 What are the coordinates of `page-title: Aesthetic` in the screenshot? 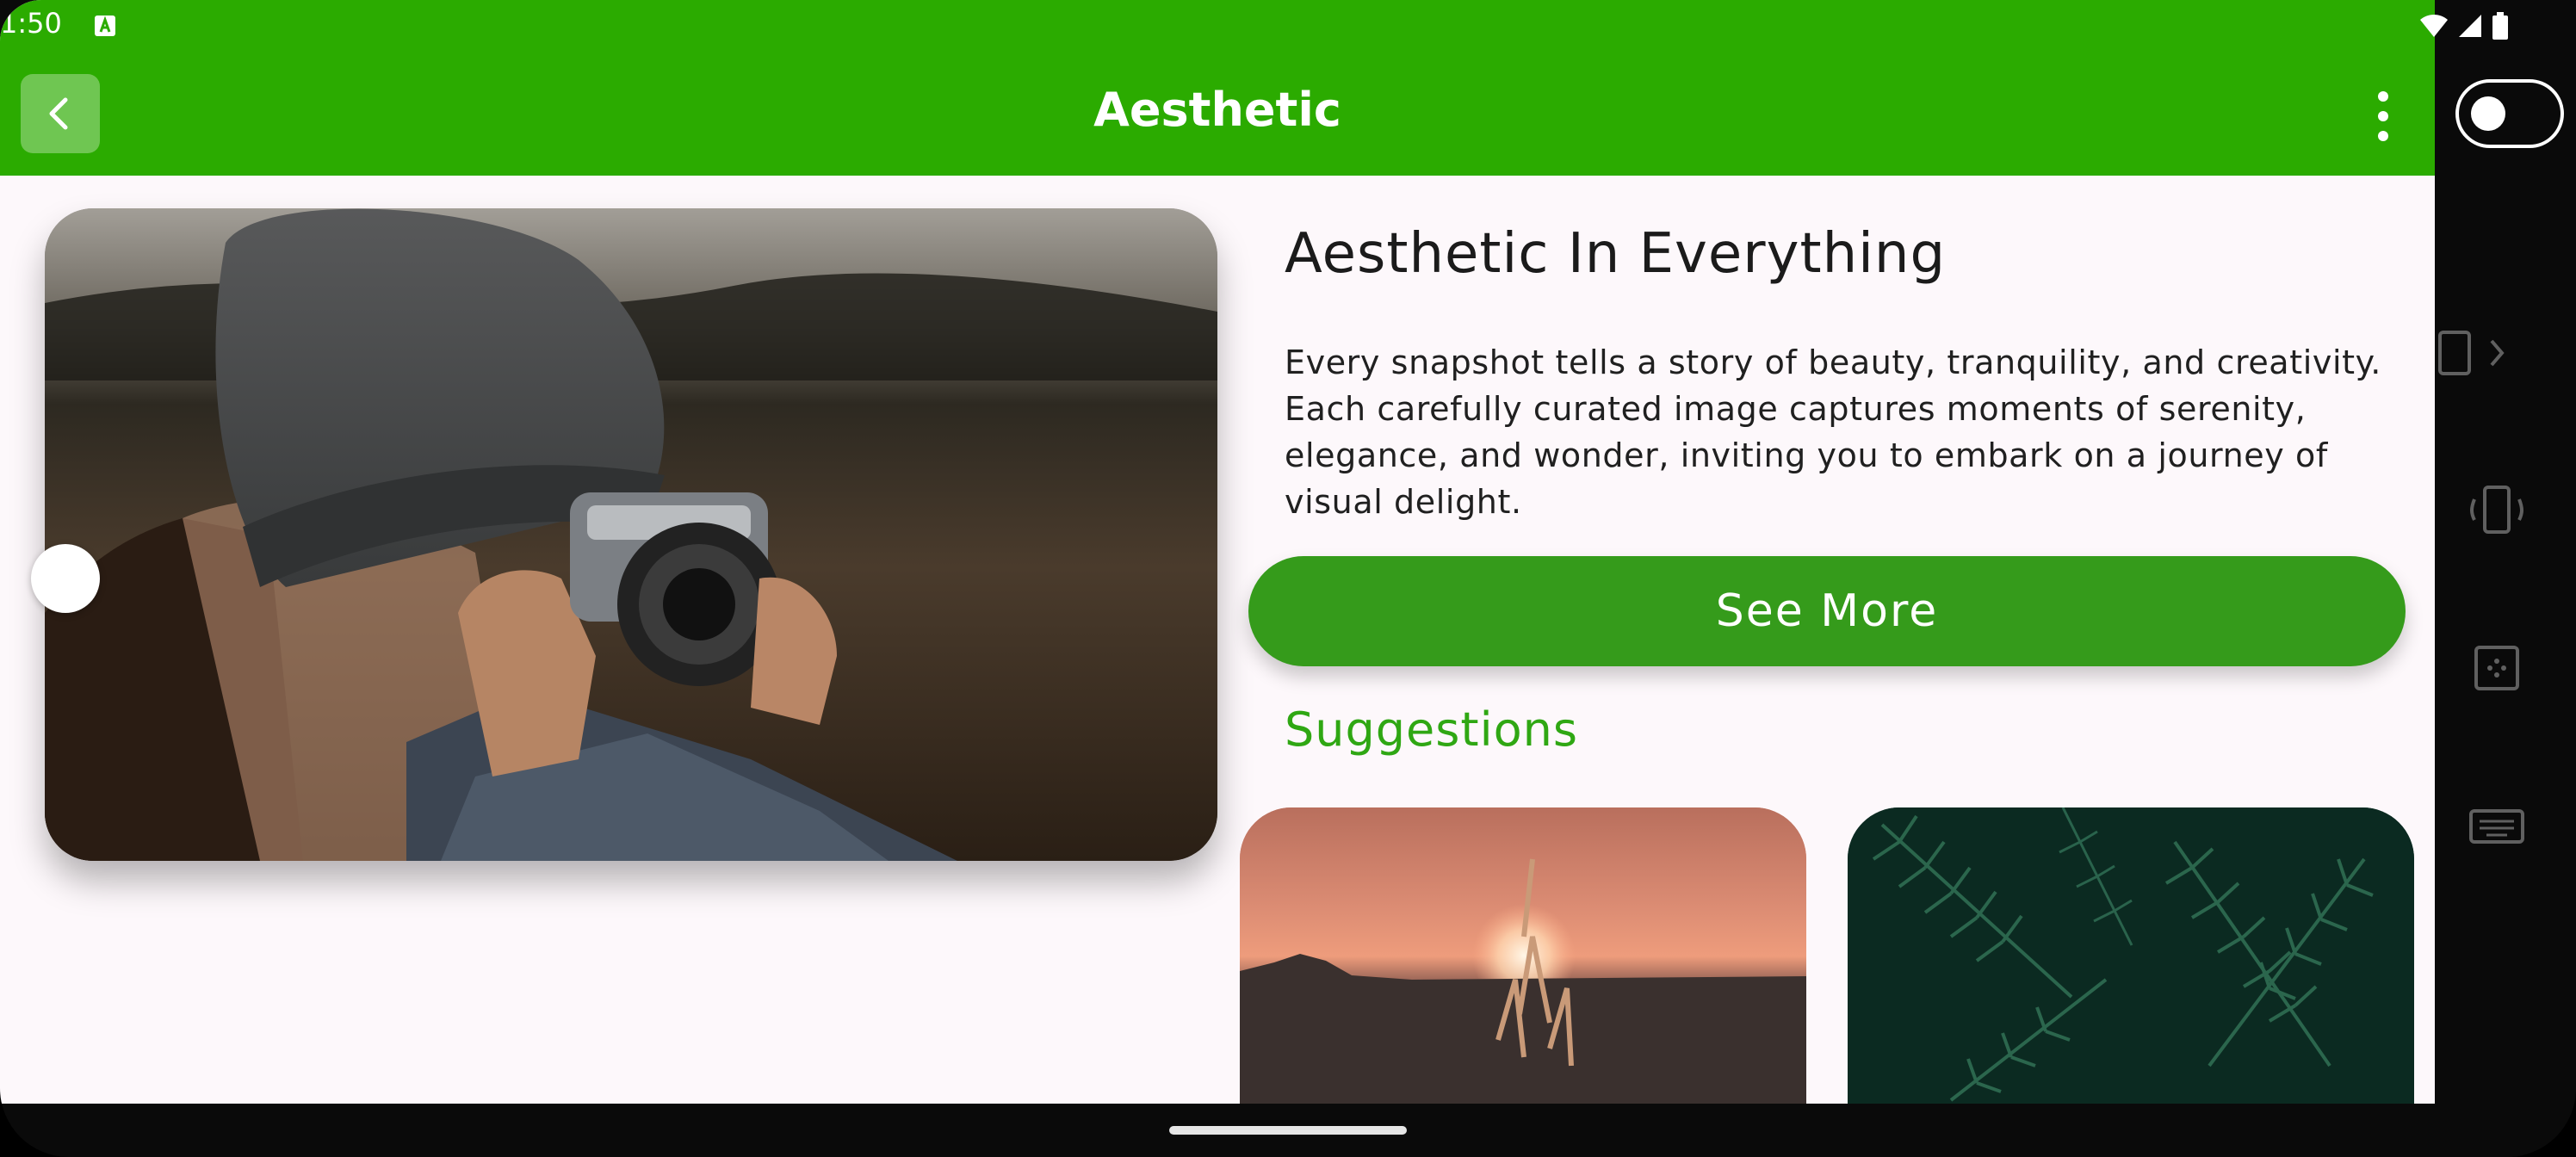 It's located at (1217, 110).